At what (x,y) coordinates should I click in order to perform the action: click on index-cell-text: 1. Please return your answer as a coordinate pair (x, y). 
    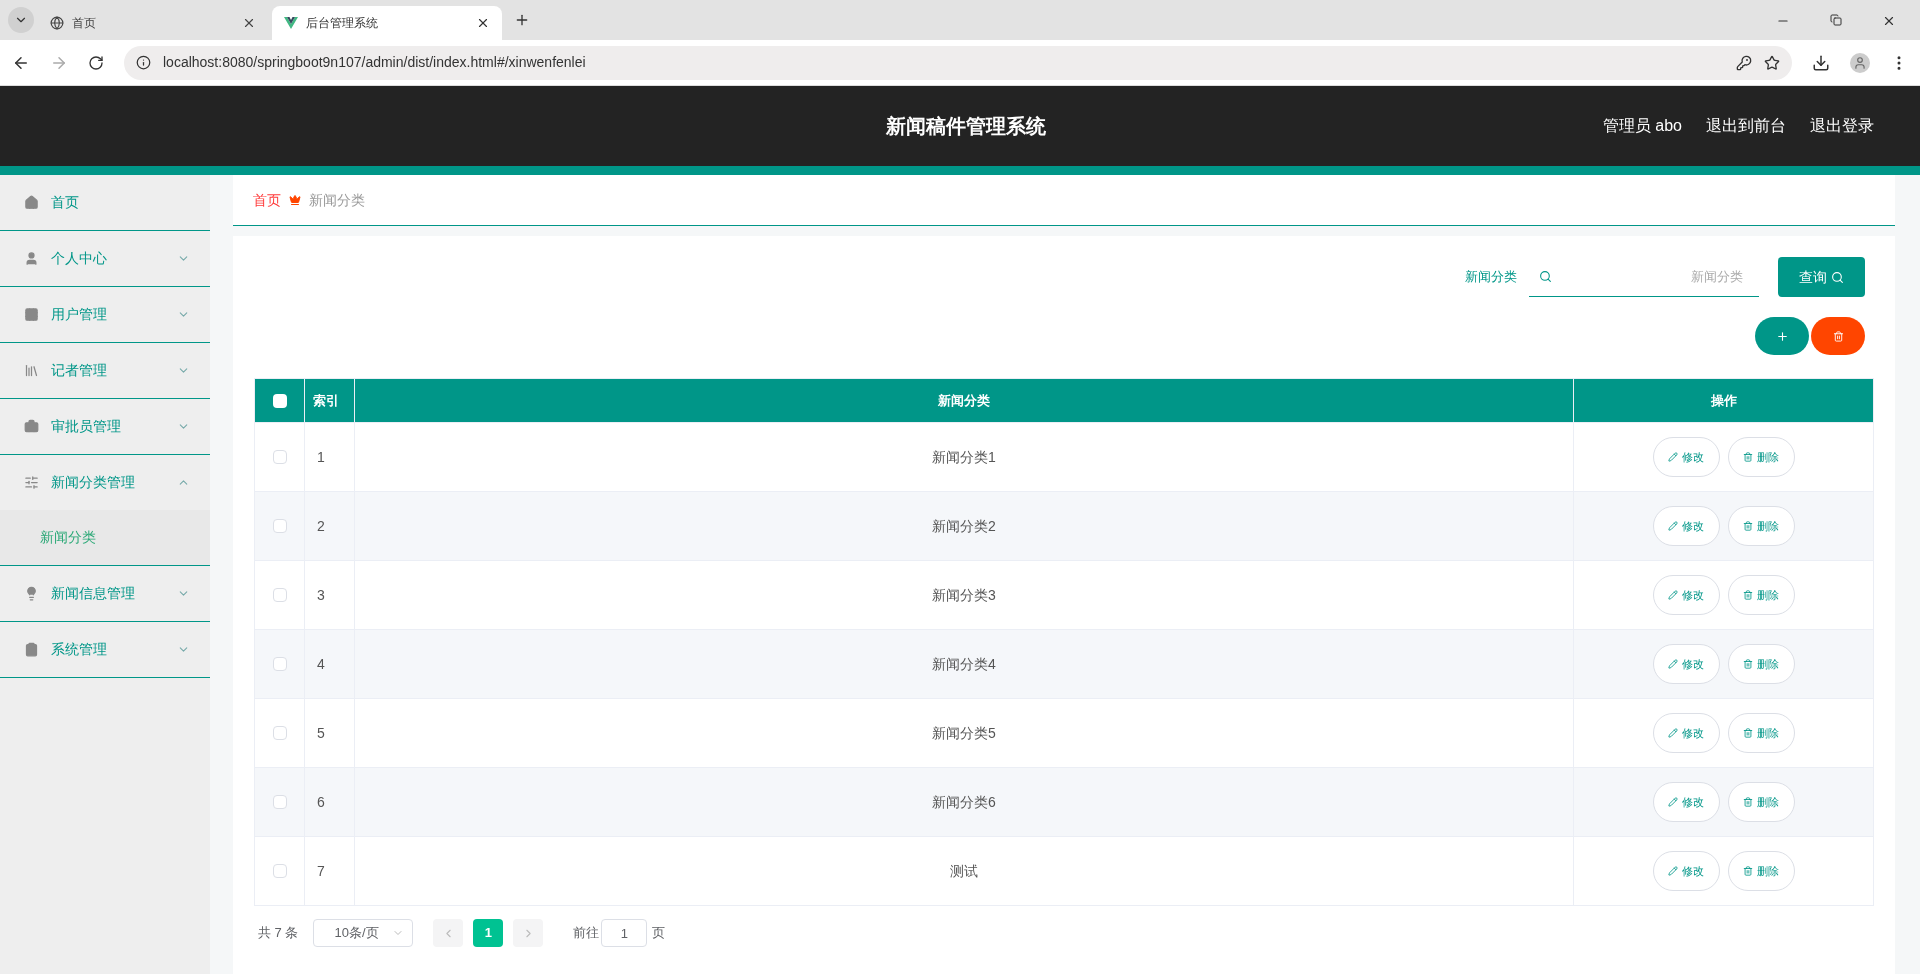
    Looking at the image, I should click on (321, 457).